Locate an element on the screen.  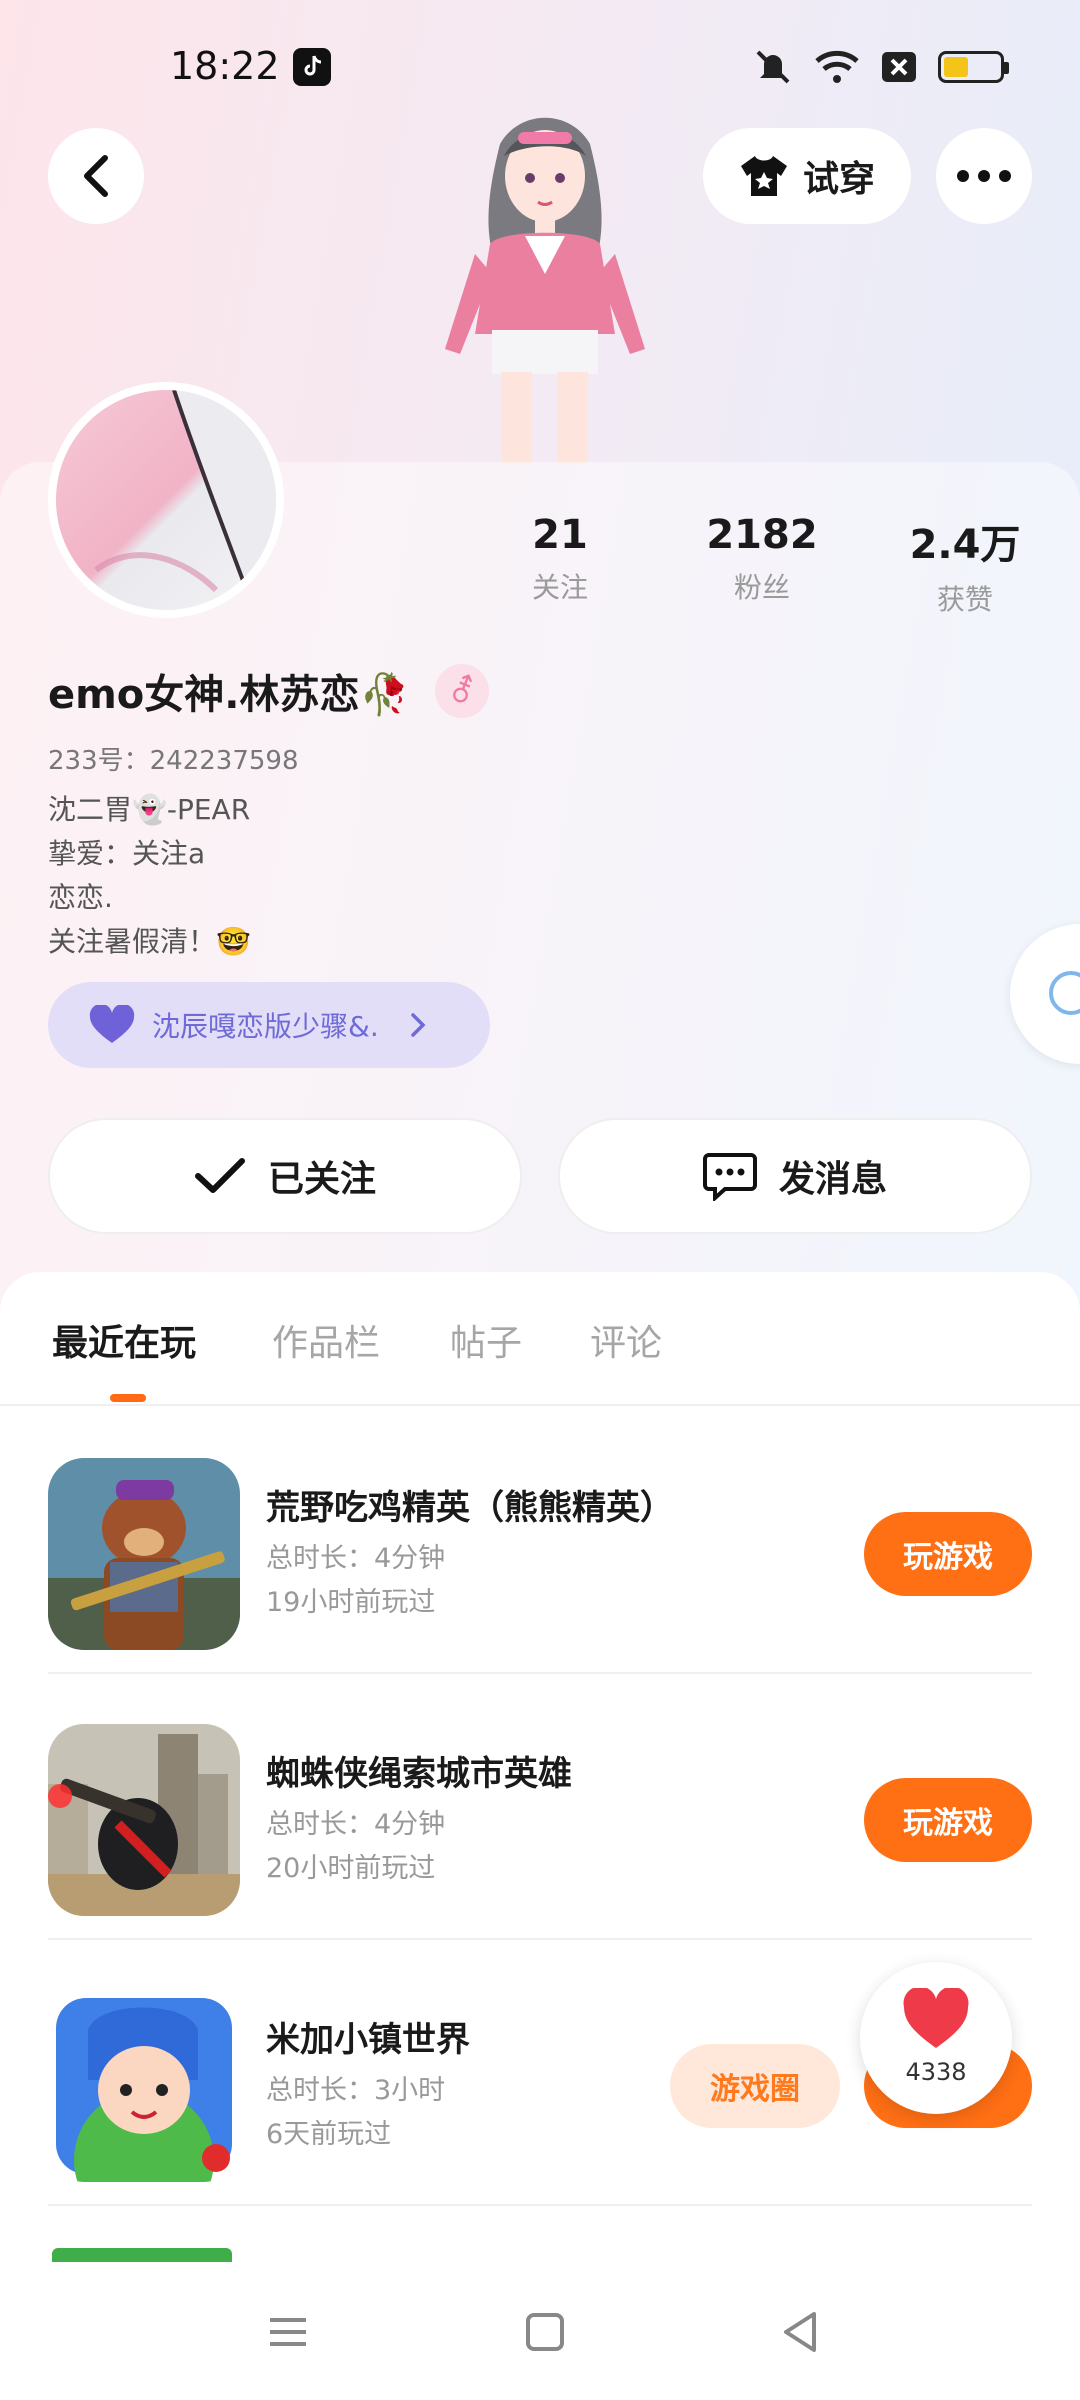
game-name: 蜘蛛侠绳索城市英雄 is located at coordinates (419, 1774).